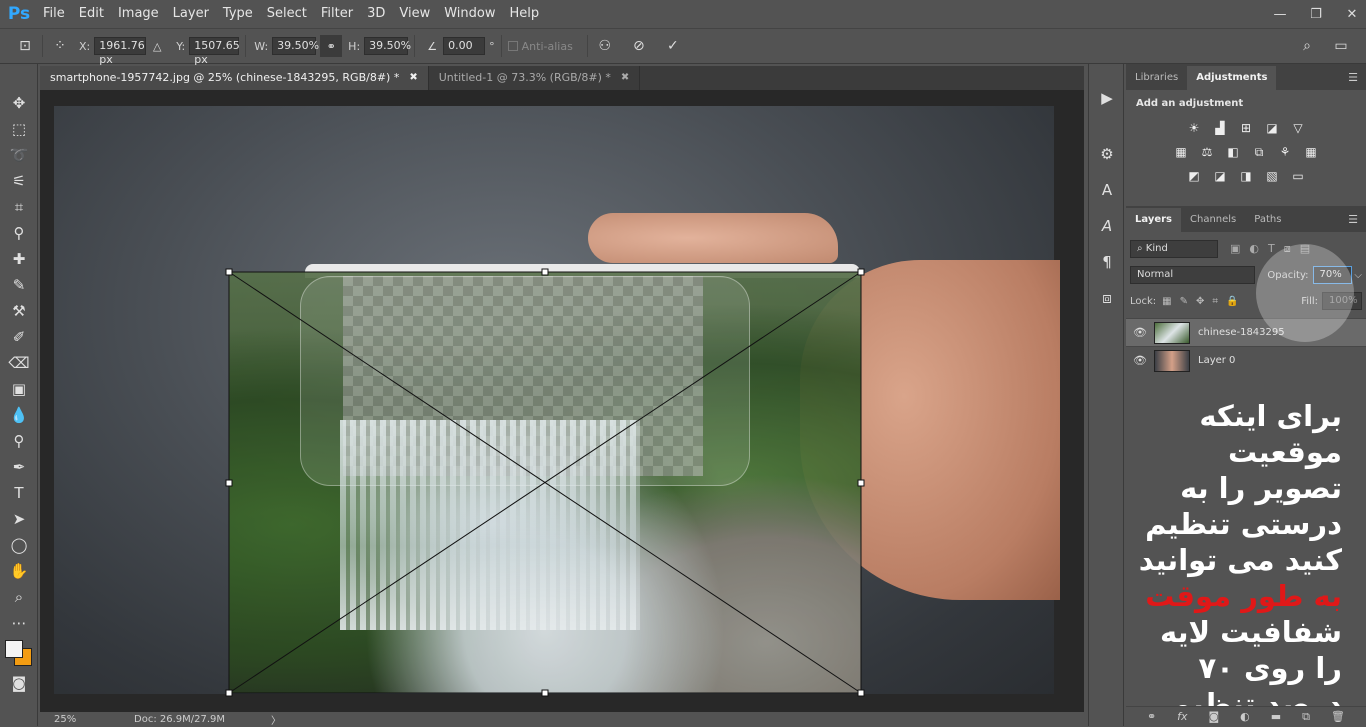 The height and width of the screenshot is (727, 1366). Describe the element at coordinates (1204, 301) in the screenshot. I see `lock-icons: ▦✎✥⌗🔒` at that location.